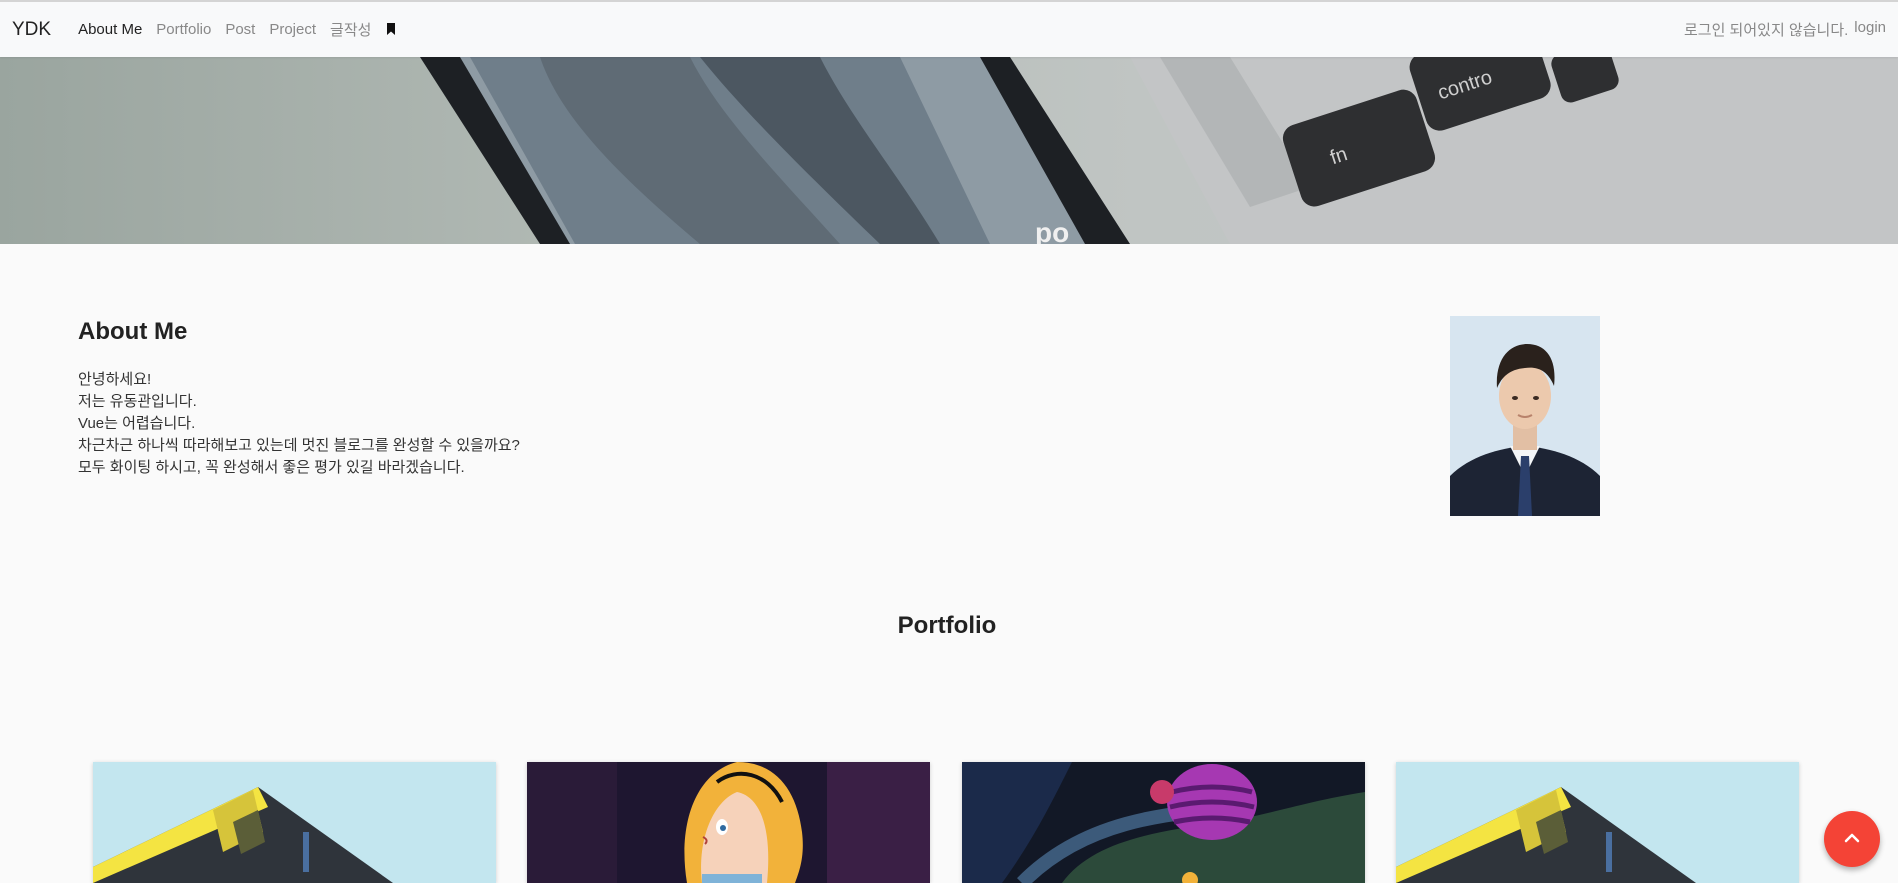 This screenshot has width=1898, height=883. What do you see at coordinates (1766, 30) in the screenshot?
I see `login-status-text: 로그인 되어있지 않습니다.` at bounding box center [1766, 30].